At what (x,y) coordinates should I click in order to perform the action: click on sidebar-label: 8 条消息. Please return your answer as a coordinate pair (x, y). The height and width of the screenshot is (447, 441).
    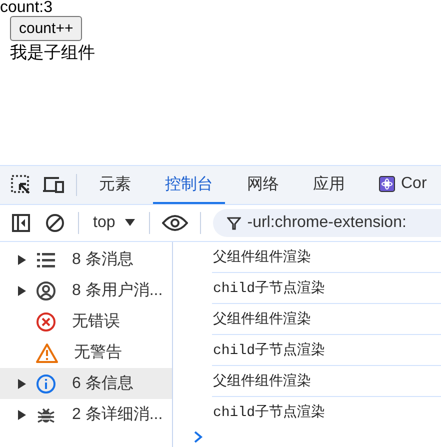
    Looking at the image, I should click on (103, 260).